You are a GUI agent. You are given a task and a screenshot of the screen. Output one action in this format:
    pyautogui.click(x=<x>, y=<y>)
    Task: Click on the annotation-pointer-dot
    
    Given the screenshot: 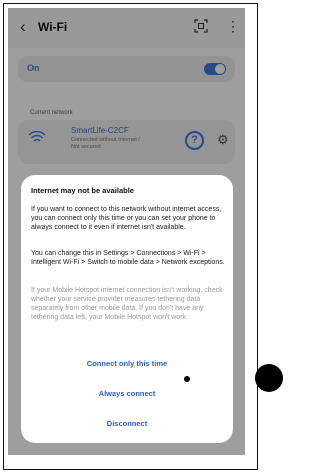 What is the action you would take?
    pyautogui.click(x=187, y=379)
    